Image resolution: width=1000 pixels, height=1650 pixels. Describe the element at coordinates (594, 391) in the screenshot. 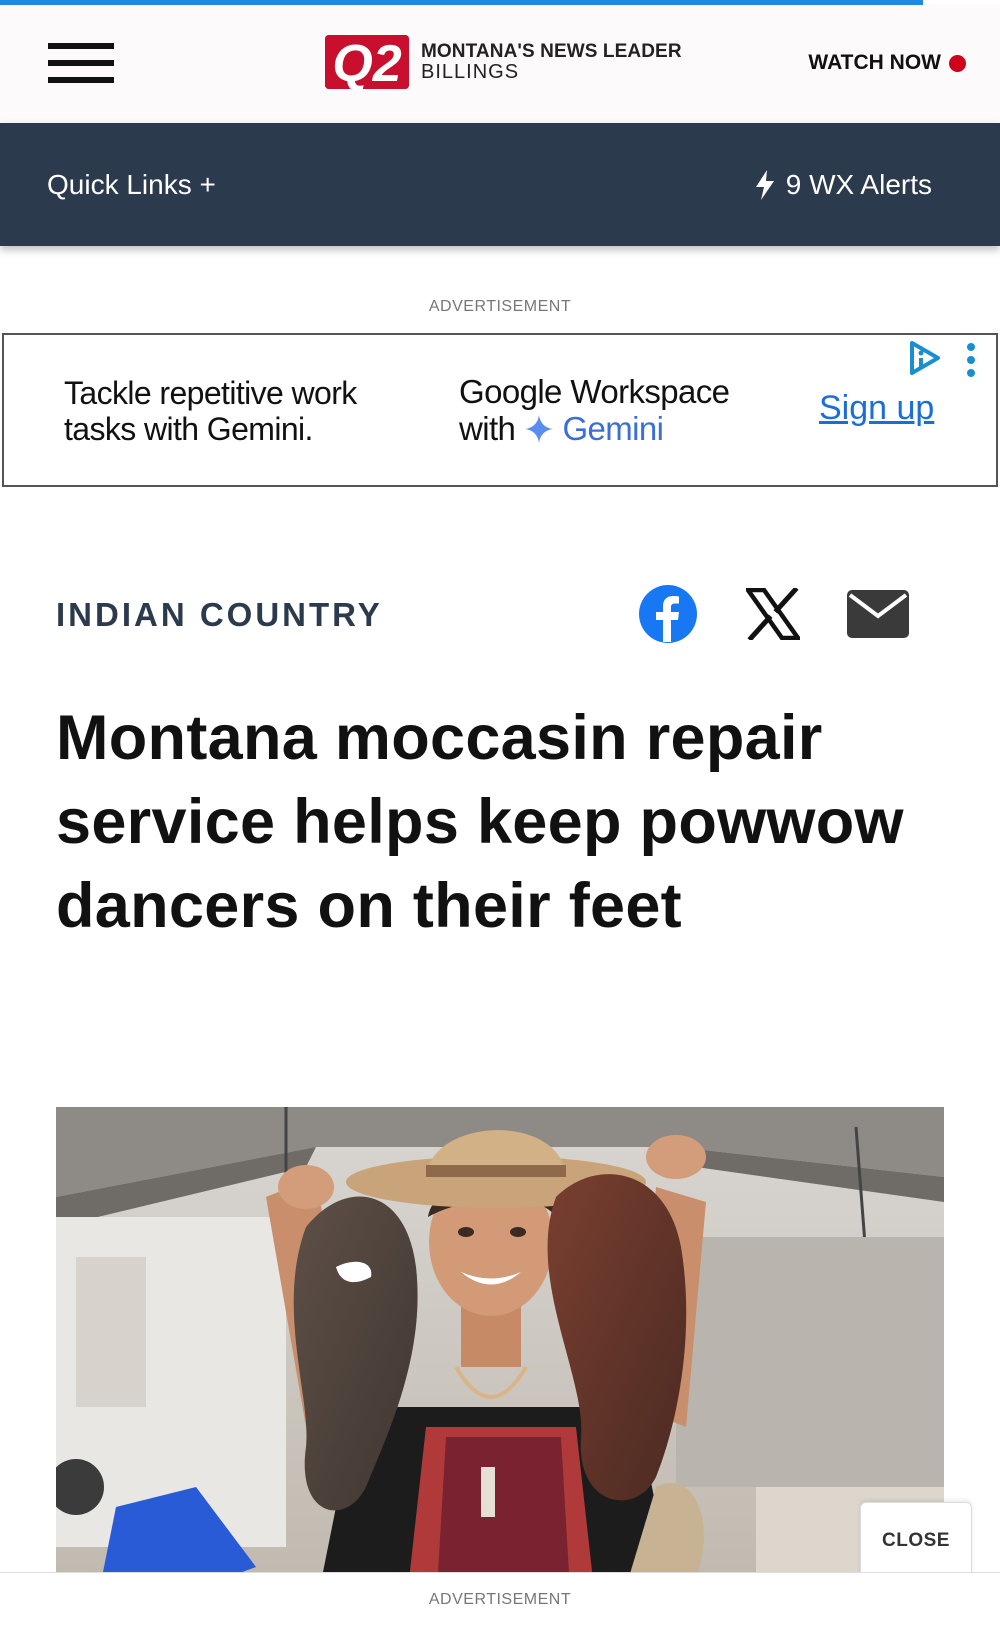

I see `ad-product-name: Google Workspace` at that location.